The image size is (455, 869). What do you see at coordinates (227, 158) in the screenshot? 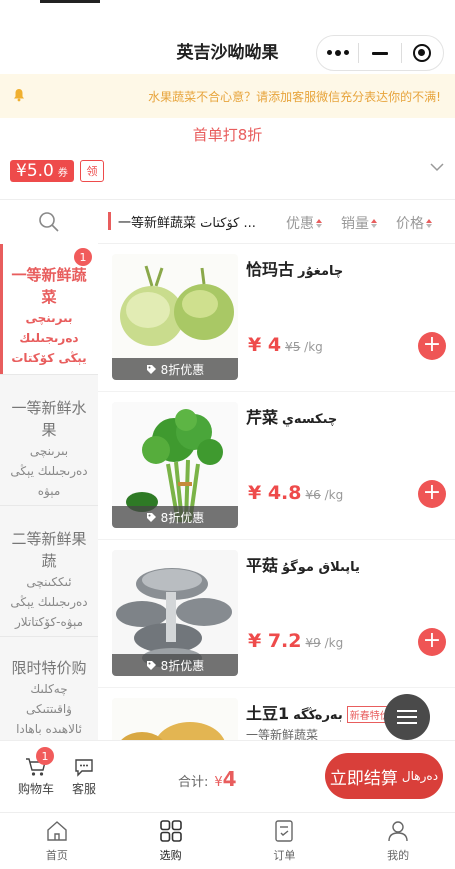
I see `promo-area: 首单打8折 ¥5.0 券 领` at bounding box center [227, 158].